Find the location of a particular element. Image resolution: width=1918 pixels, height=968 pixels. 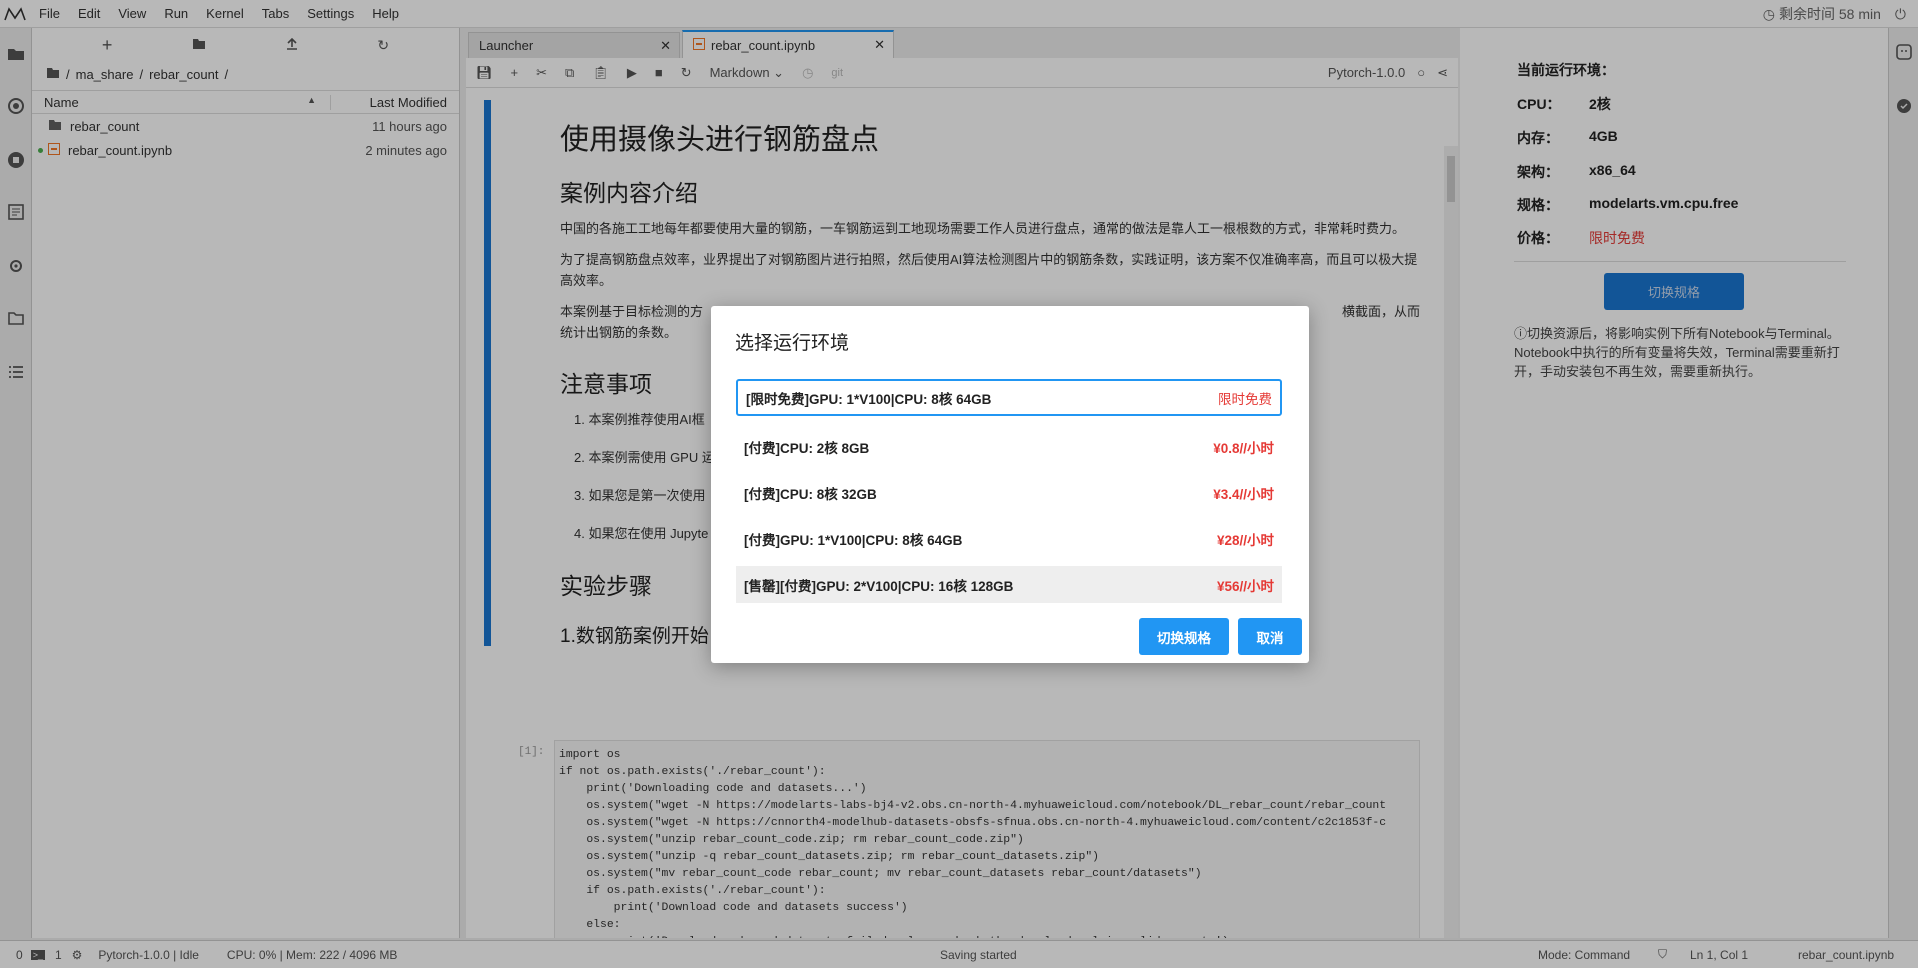

env-option-label: [付费]CPU: 2核 8GB is located at coordinates (807, 448).